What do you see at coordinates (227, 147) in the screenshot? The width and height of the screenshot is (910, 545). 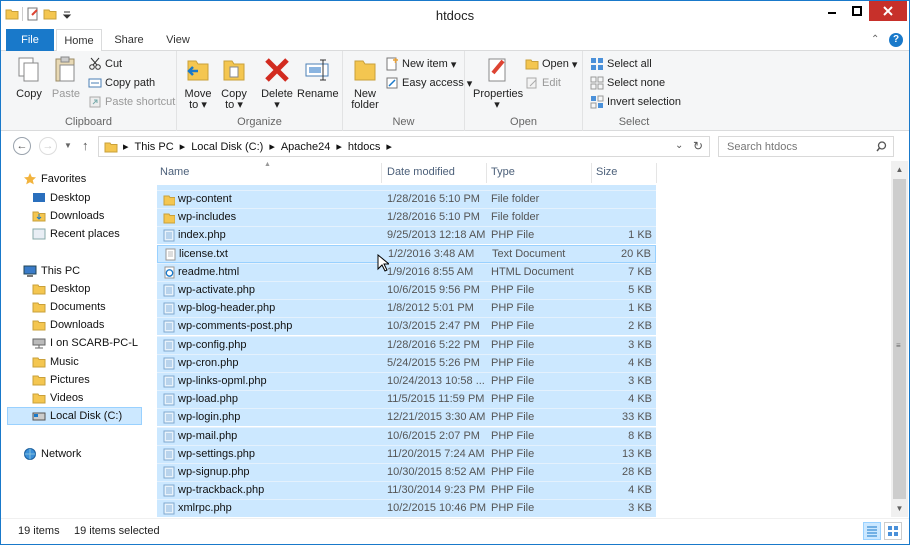 I see `breadcrumb-local-disk: Local Disk (C:)` at bounding box center [227, 147].